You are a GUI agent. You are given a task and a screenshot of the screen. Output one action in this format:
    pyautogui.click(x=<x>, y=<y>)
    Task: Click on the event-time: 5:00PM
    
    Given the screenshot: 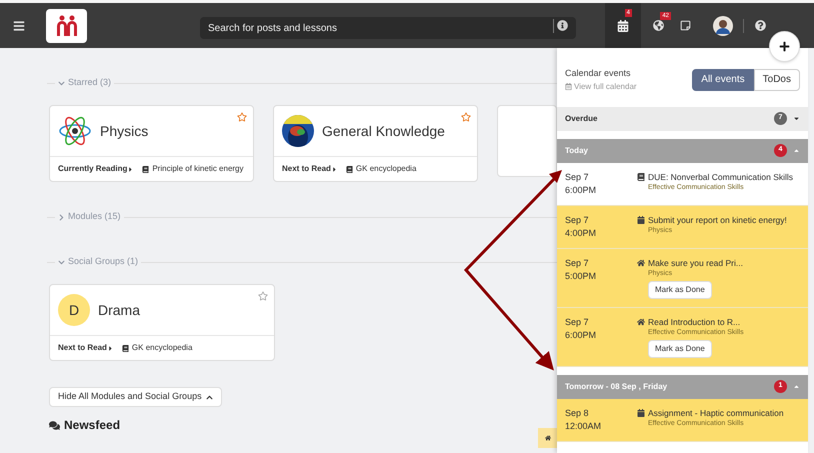 What is the action you would take?
    pyautogui.click(x=581, y=276)
    